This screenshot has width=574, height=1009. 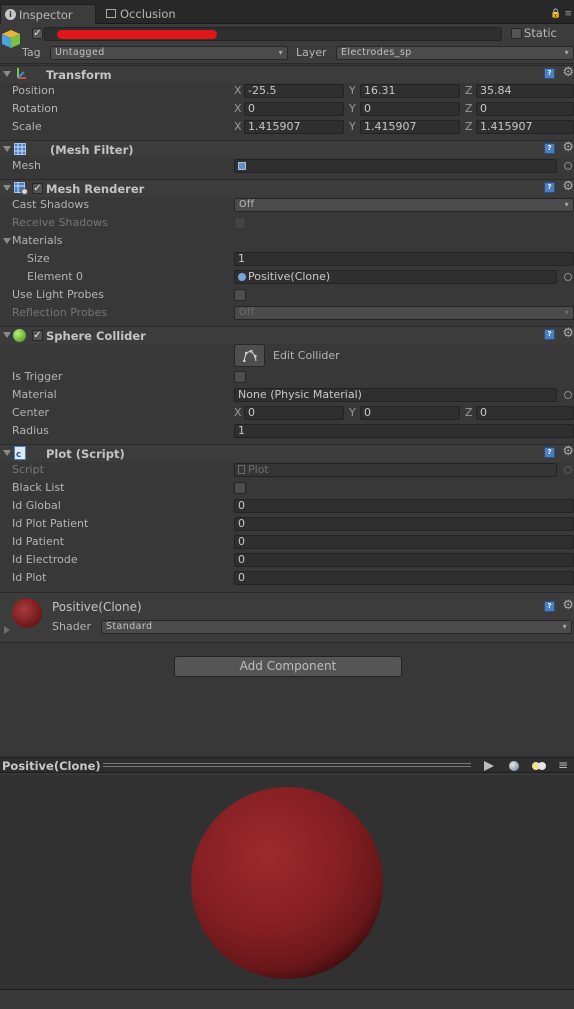 What do you see at coordinates (37, 335) in the screenshot?
I see `sphere-collider-enabled-checkbox: ✓` at bounding box center [37, 335].